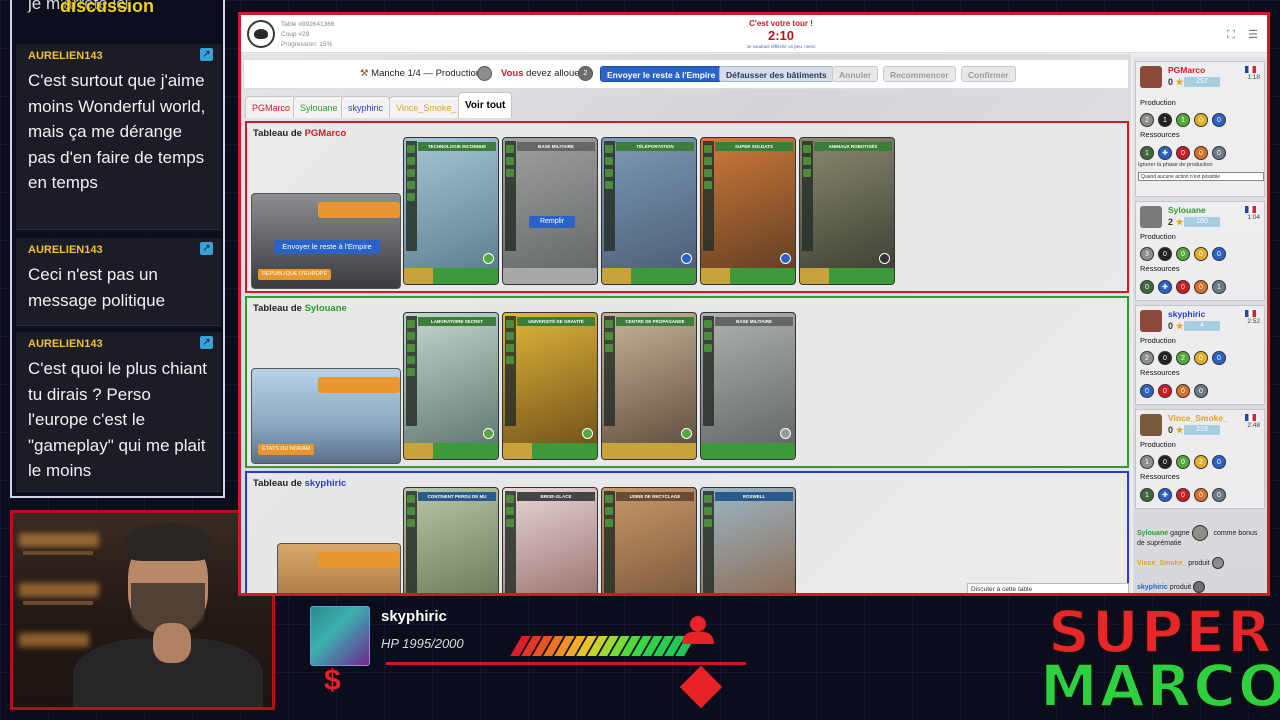  Describe the element at coordinates (339, 568) in the screenshot. I see `empire-card` at that location.